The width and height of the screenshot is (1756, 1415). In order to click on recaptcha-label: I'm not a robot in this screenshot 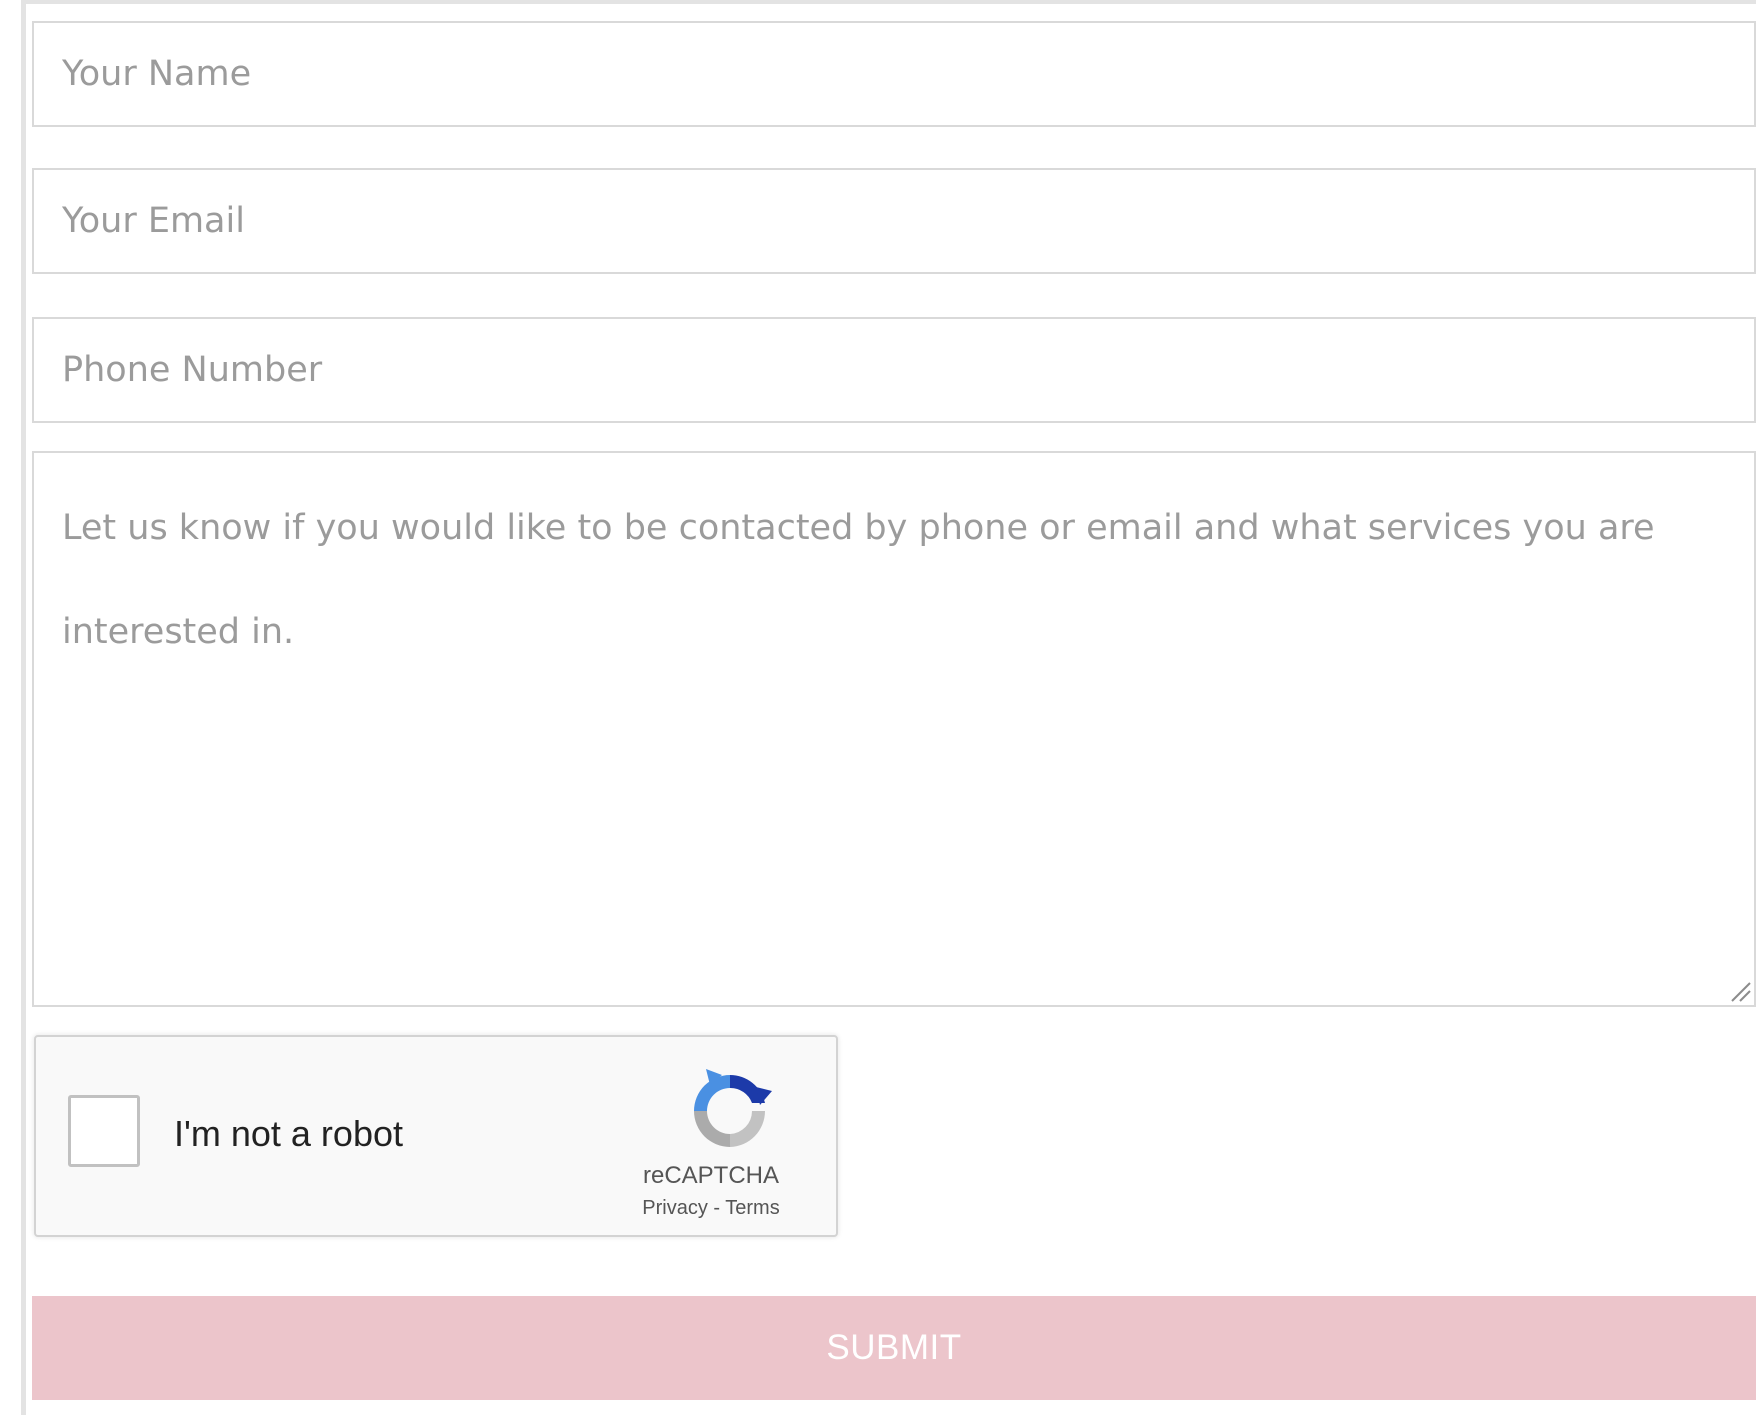, I will do `click(288, 1133)`.